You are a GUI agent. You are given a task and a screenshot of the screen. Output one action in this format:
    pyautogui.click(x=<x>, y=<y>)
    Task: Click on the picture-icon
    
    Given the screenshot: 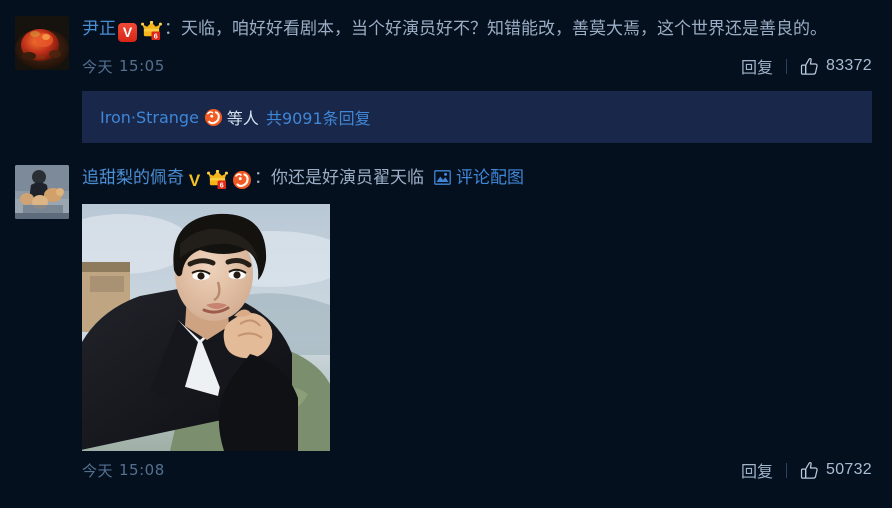 What is the action you would take?
    pyautogui.click(x=442, y=177)
    